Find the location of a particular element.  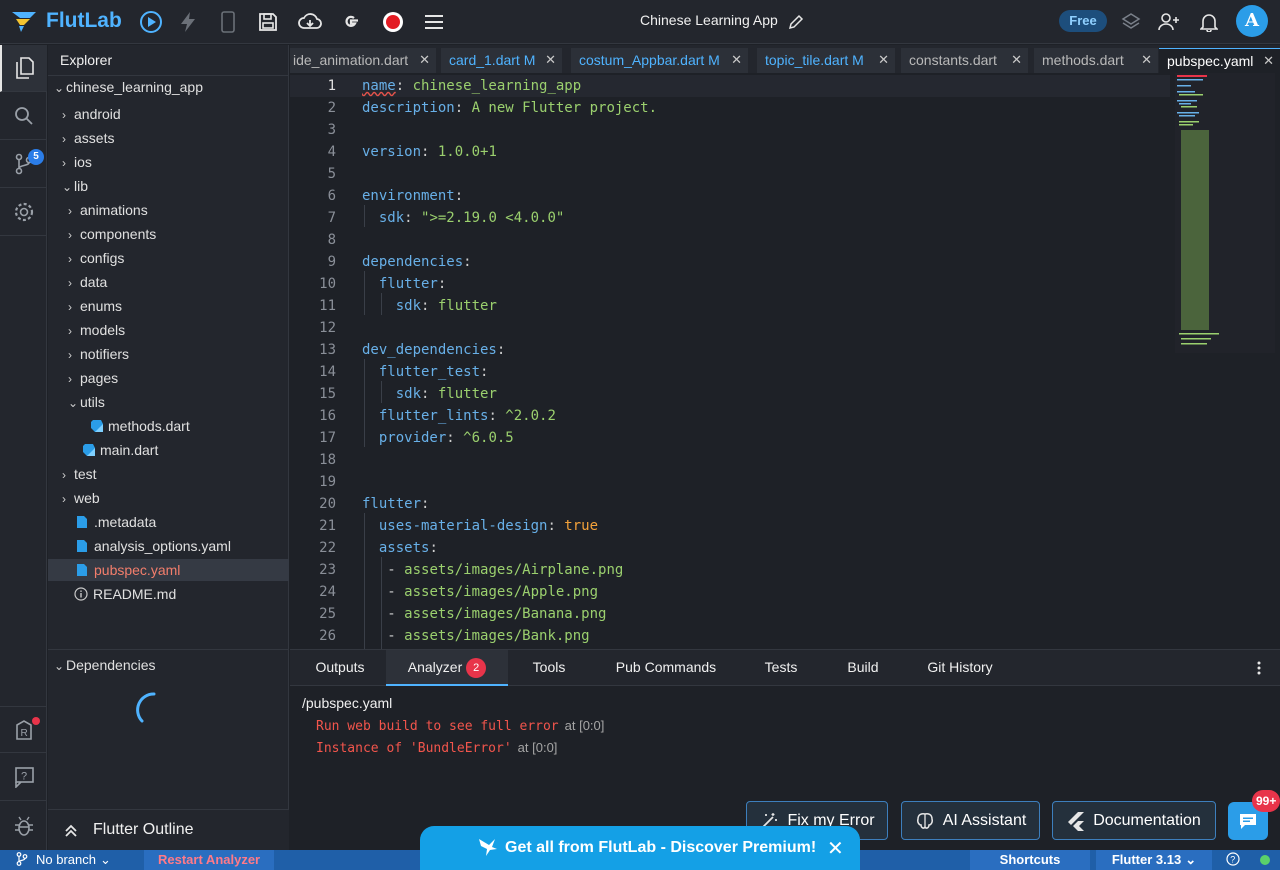

plan-badge: Free is located at coordinates (1083, 21).